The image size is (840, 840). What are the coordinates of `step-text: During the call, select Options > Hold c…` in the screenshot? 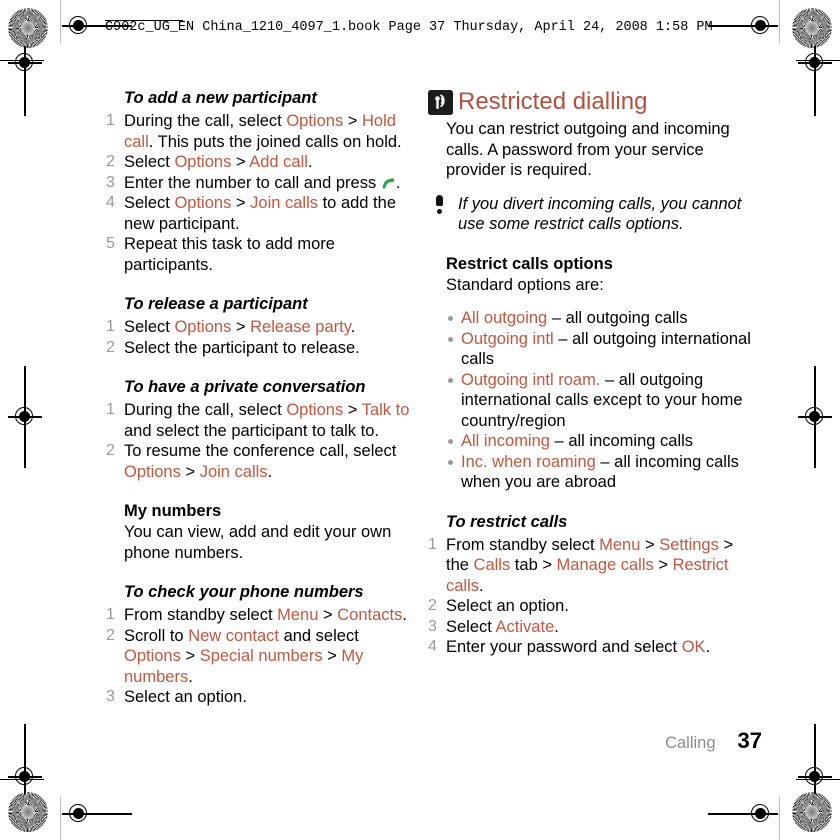 It's located at (263, 131).